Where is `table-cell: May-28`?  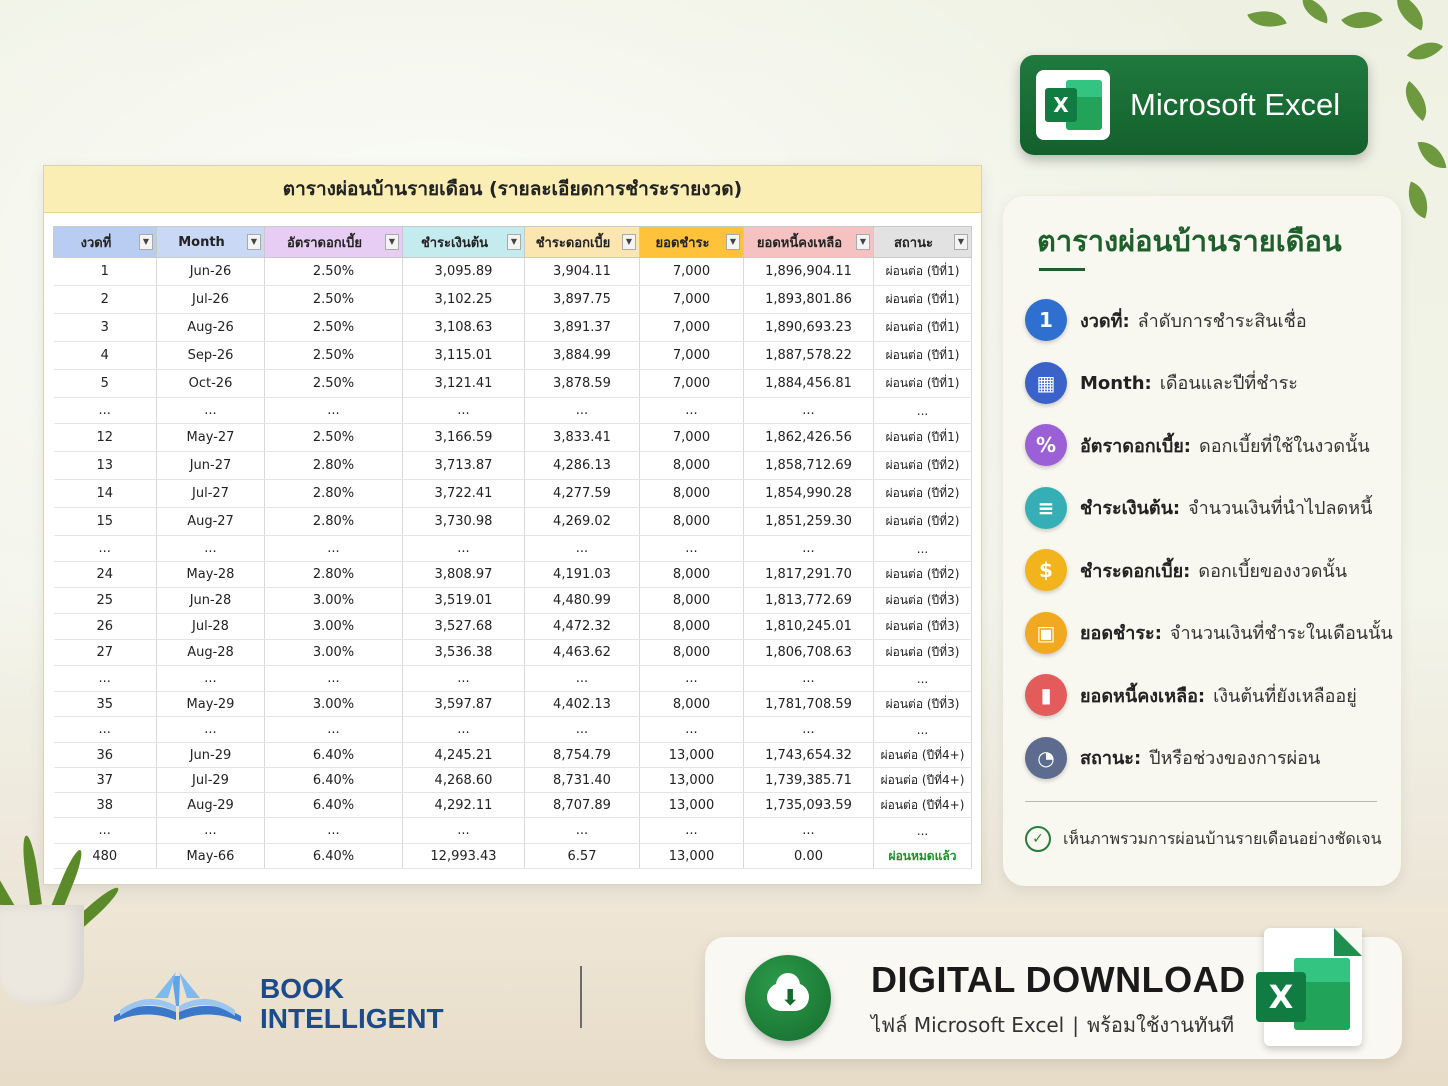
table-cell: May-28 is located at coordinates (210, 574).